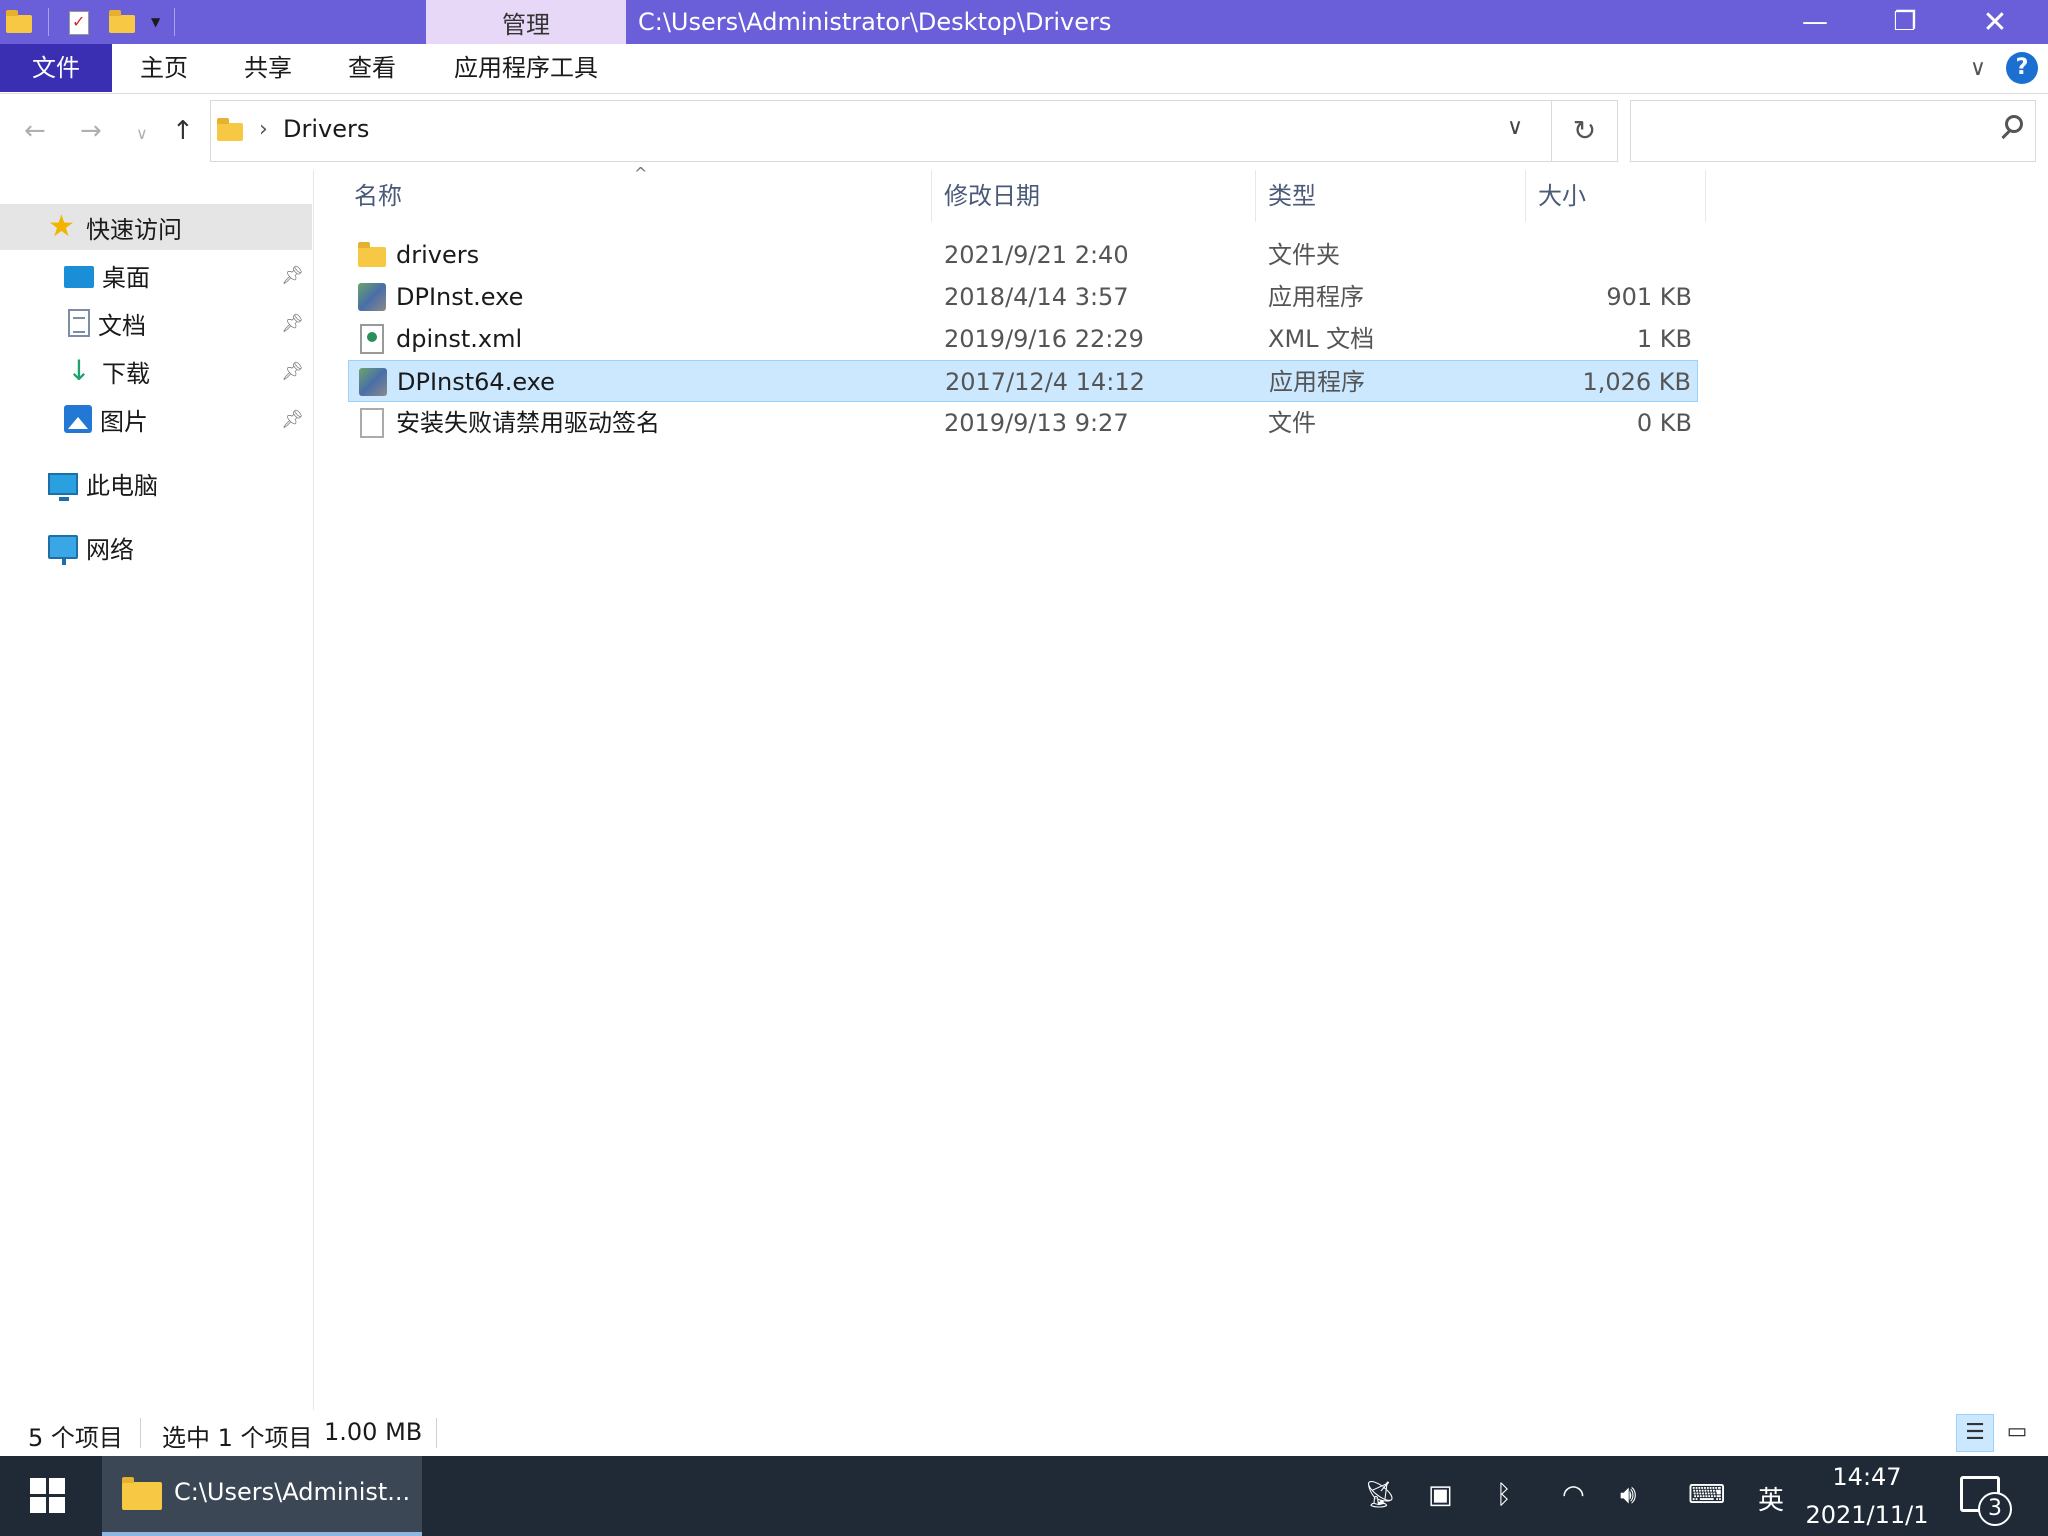  I want to click on tab-application-tools: 应用程序工具, so click(526, 68).